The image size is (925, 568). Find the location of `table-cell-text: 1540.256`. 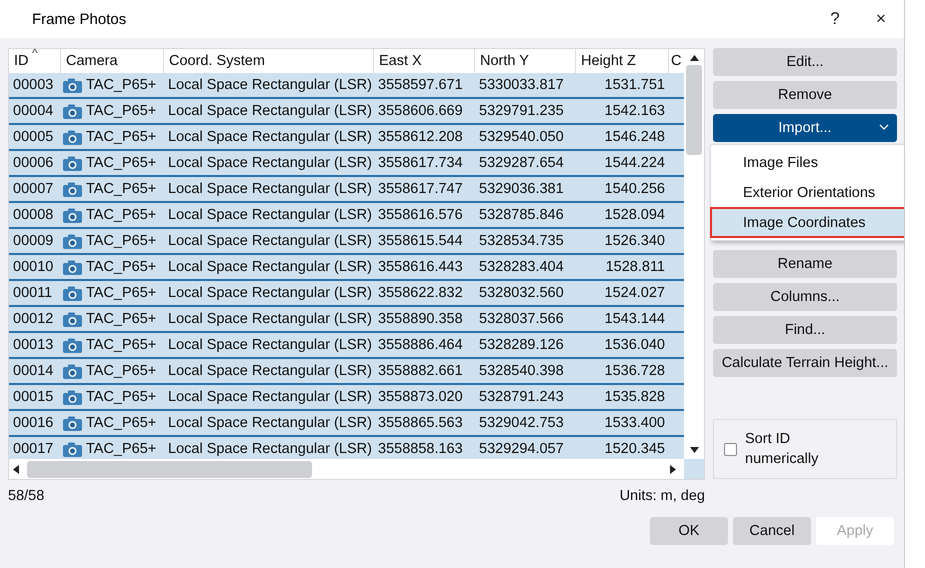

table-cell-text: 1540.256 is located at coordinates (635, 189).